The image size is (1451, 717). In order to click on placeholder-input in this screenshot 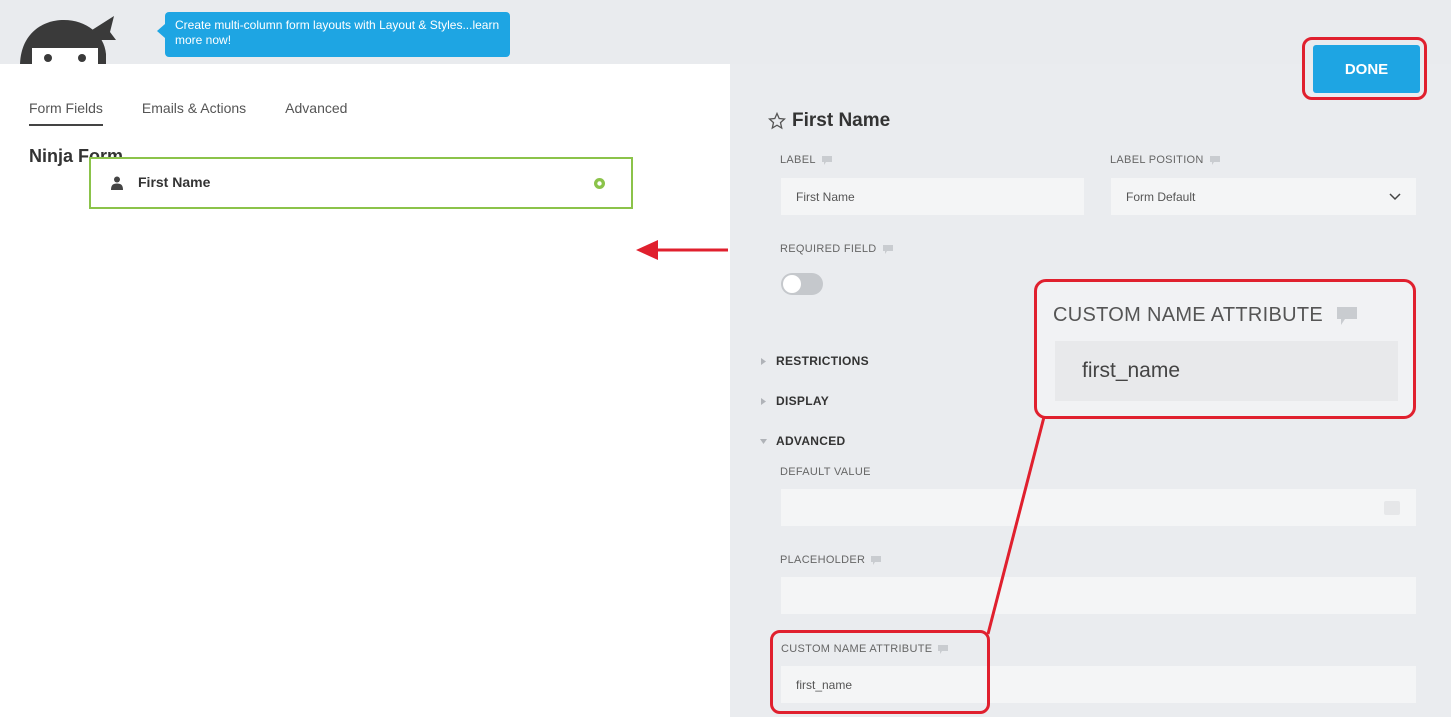, I will do `click(1098, 595)`.